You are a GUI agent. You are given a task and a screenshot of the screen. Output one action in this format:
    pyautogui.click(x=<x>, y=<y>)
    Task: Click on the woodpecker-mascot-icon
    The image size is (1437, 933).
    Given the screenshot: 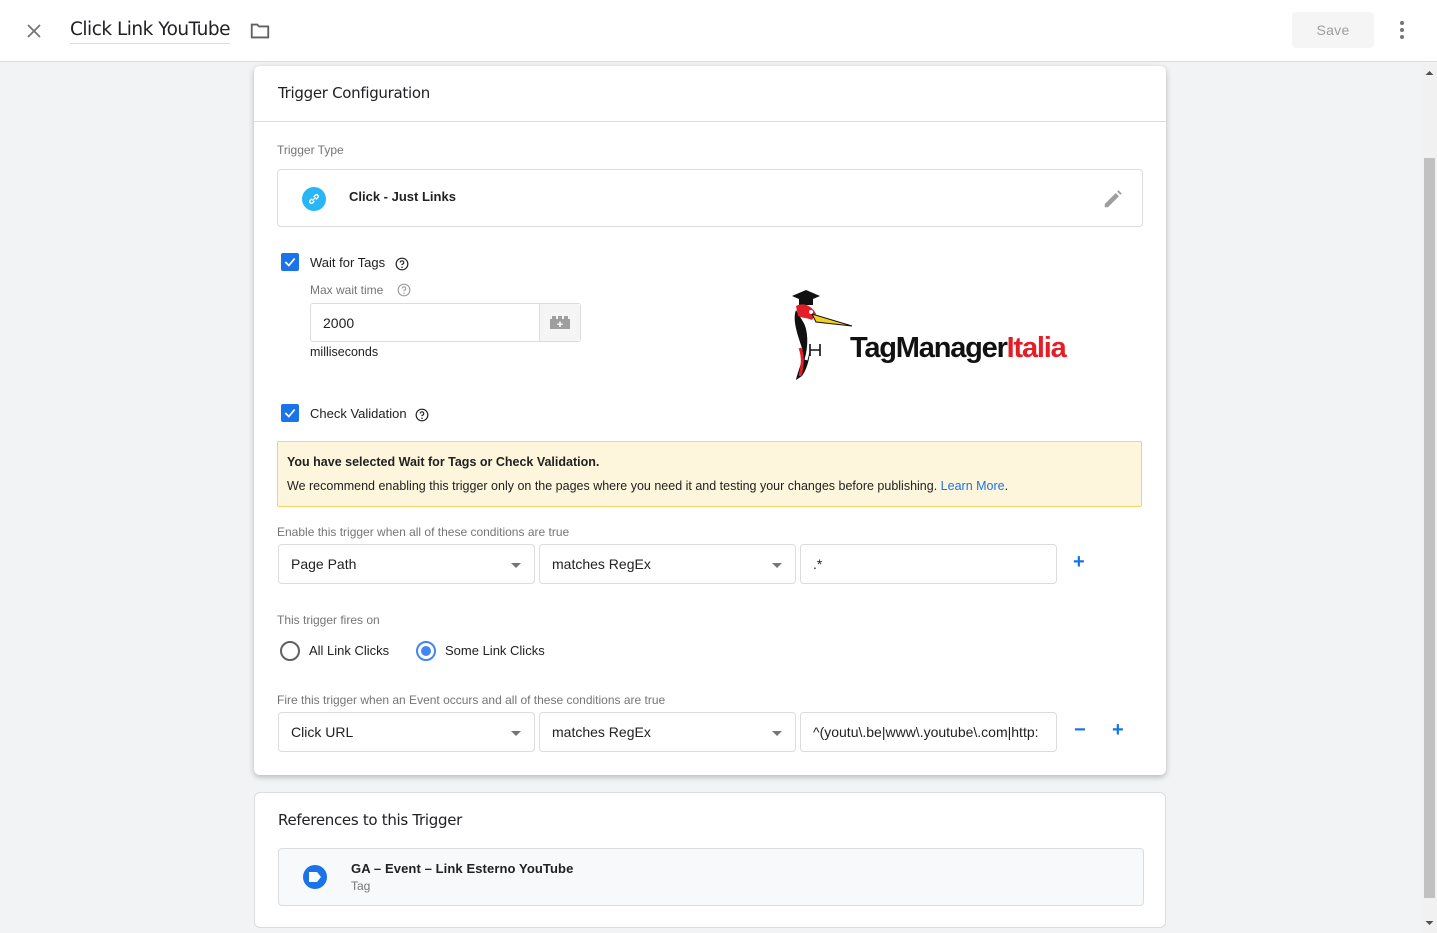 What is the action you would take?
    pyautogui.click(x=822, y=335)
    